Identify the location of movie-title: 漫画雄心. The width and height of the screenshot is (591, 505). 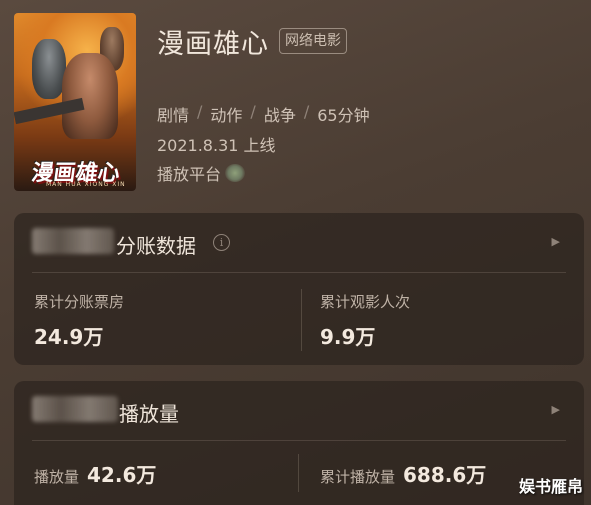
(213, 44).